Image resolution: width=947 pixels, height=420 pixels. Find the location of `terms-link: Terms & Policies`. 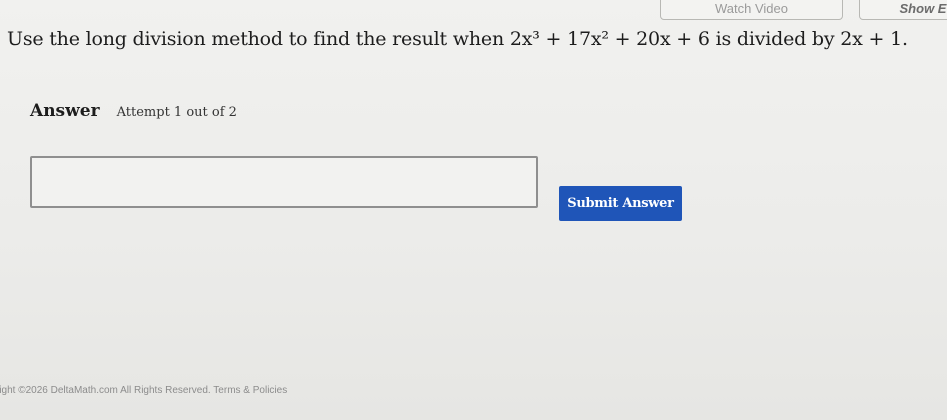

terms-link: Terms & Policies is located at coordinates (250, 390).